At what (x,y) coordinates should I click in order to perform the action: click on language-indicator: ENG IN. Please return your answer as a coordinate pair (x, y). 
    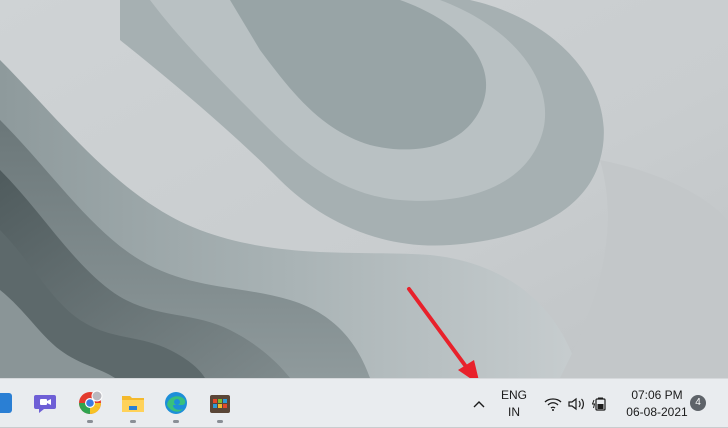
    Looking at the image, I should click on (514, 403).